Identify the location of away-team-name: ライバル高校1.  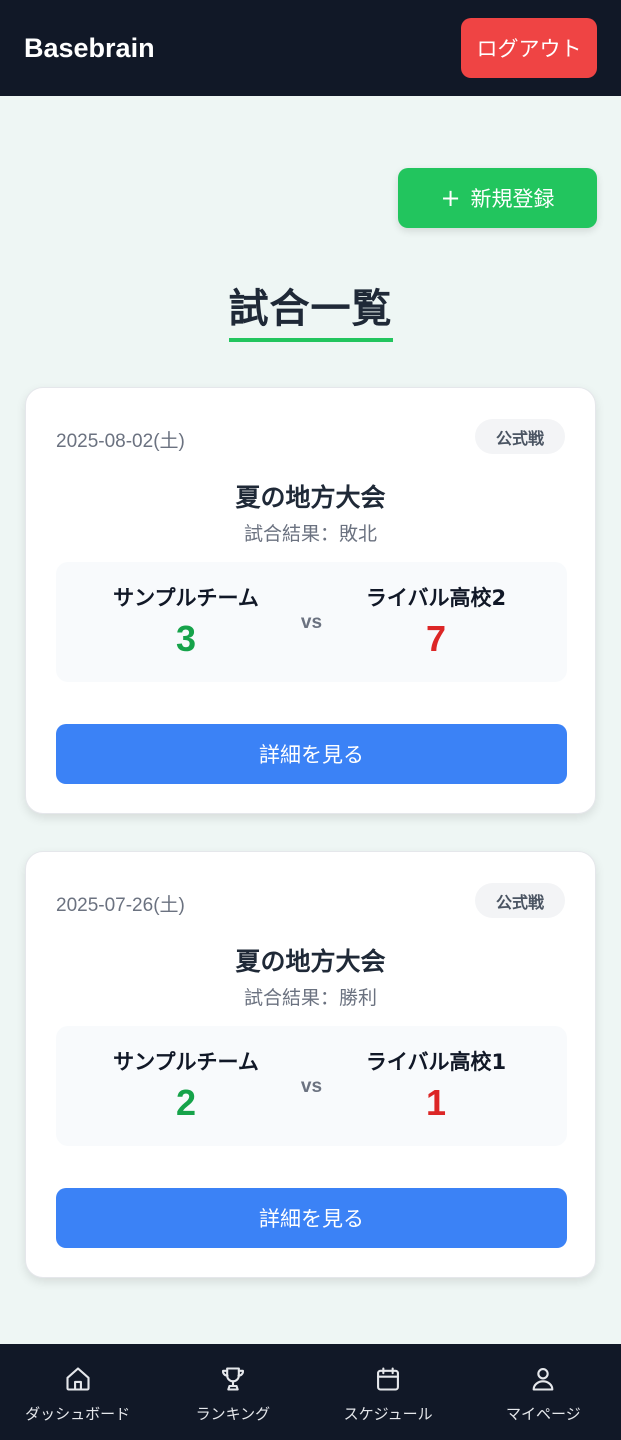
(436, 1062).